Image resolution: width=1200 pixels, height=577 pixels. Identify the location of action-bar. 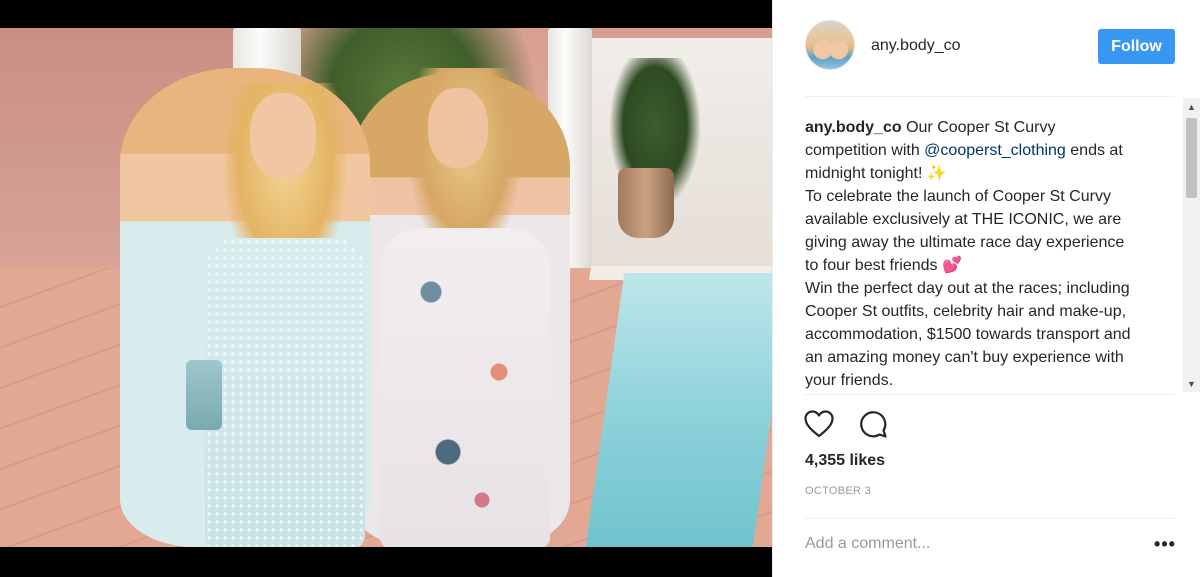
(846, 424).